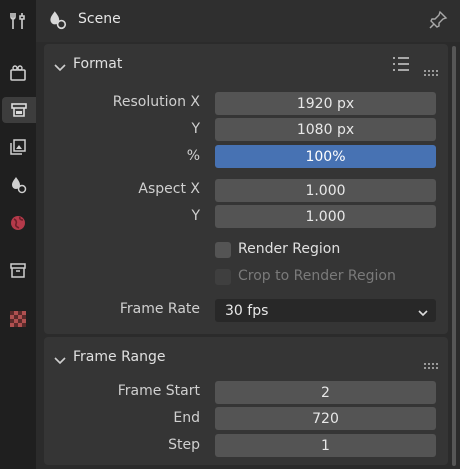  What do you see at coordinates (119, 357) in the screenshot?
I see `panel-title: Frame Range` at bounding box center [119, 357].